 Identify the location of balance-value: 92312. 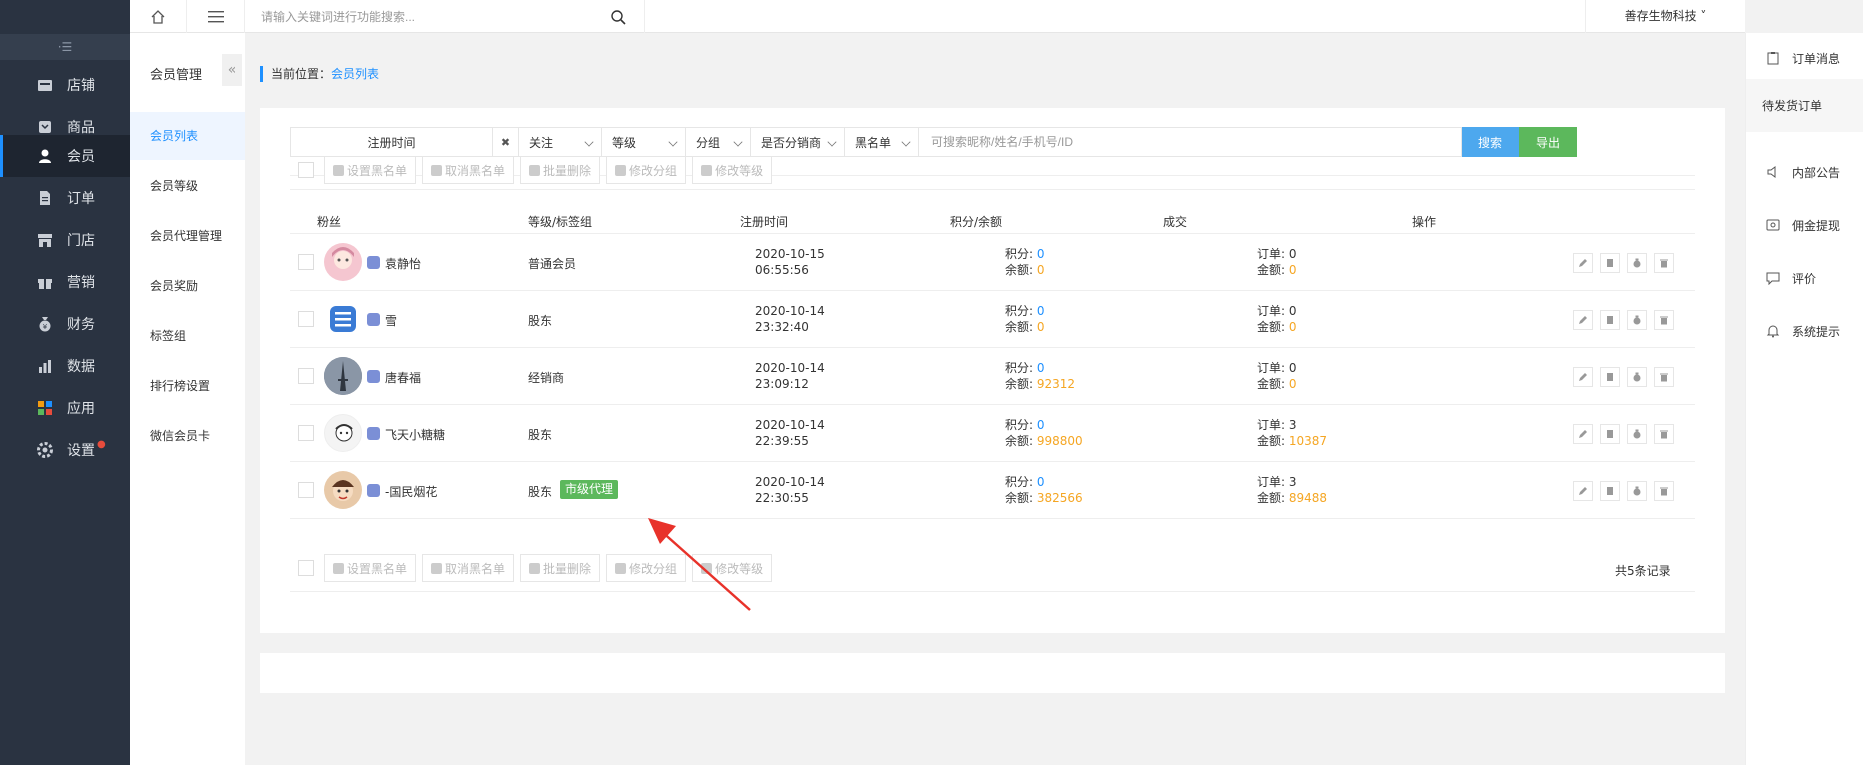
(1056, 384).